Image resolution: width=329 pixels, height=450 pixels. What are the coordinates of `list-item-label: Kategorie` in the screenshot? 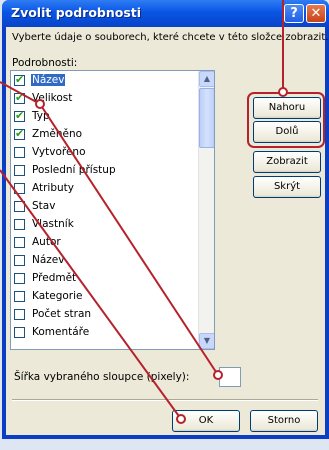 It's located at (57, 296).